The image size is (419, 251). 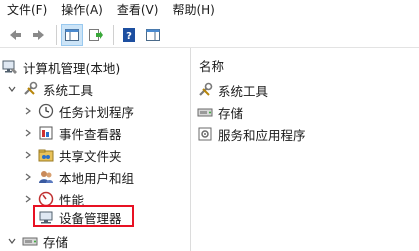 I want to click on services-icon, so click(x=205, y=134).